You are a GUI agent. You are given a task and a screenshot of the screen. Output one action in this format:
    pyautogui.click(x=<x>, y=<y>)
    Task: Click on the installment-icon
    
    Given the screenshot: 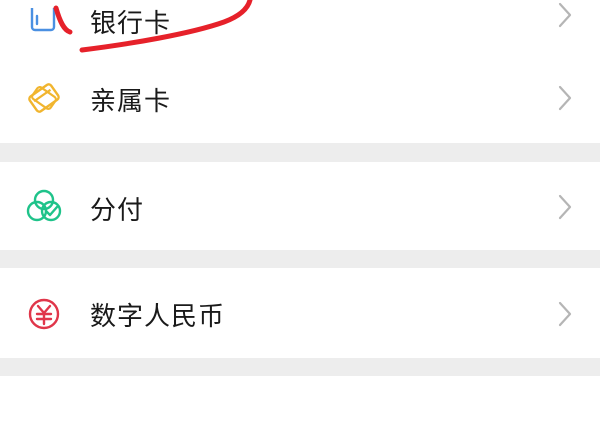 What is the action you would take?
    pyautogui.click(x=44, y=206)
    